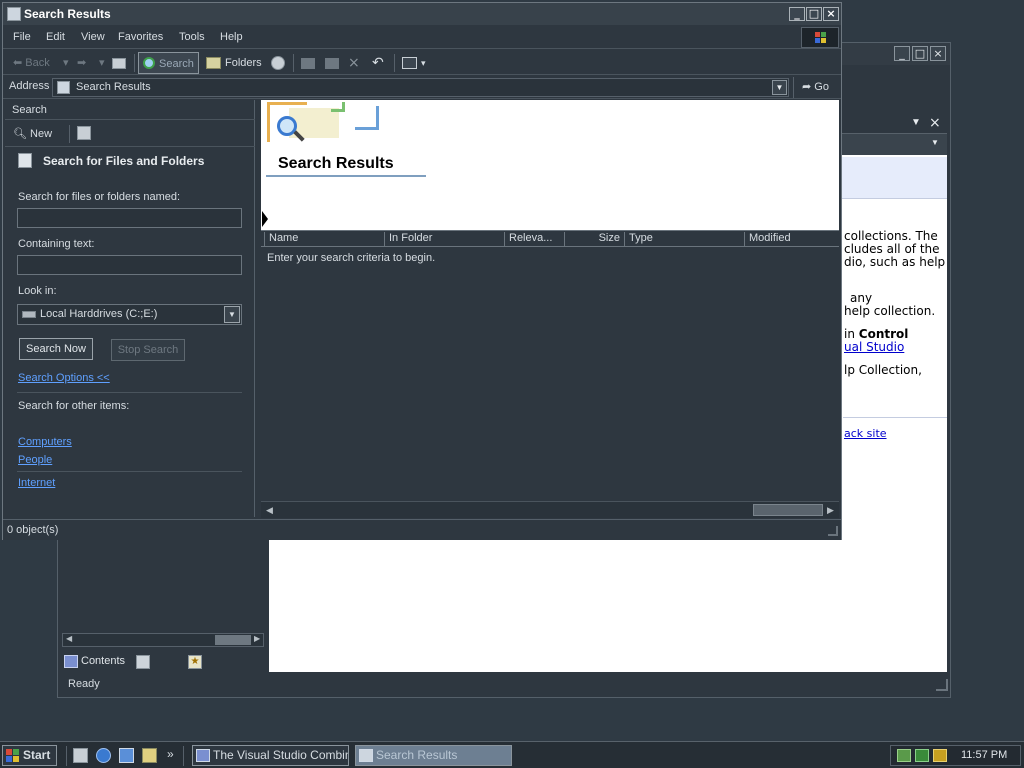  I want to click on menu-file: File, so click(22, 37).